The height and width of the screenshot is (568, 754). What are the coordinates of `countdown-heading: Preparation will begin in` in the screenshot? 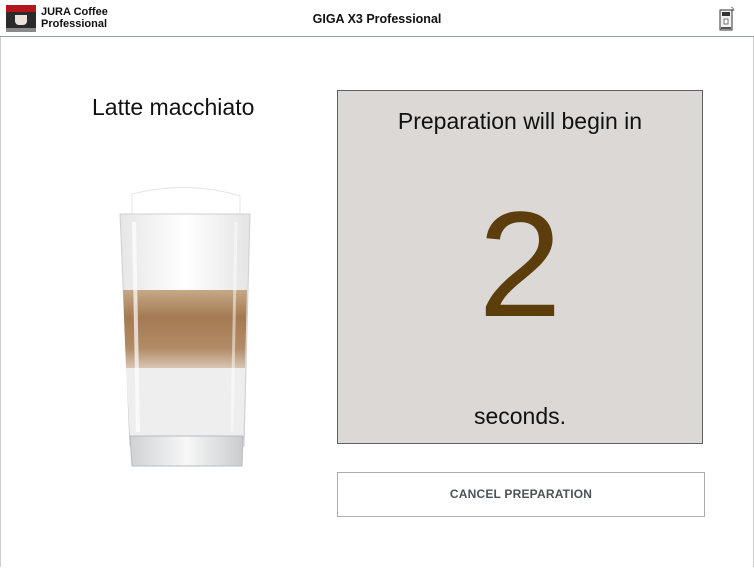 It's located at (520, 121).